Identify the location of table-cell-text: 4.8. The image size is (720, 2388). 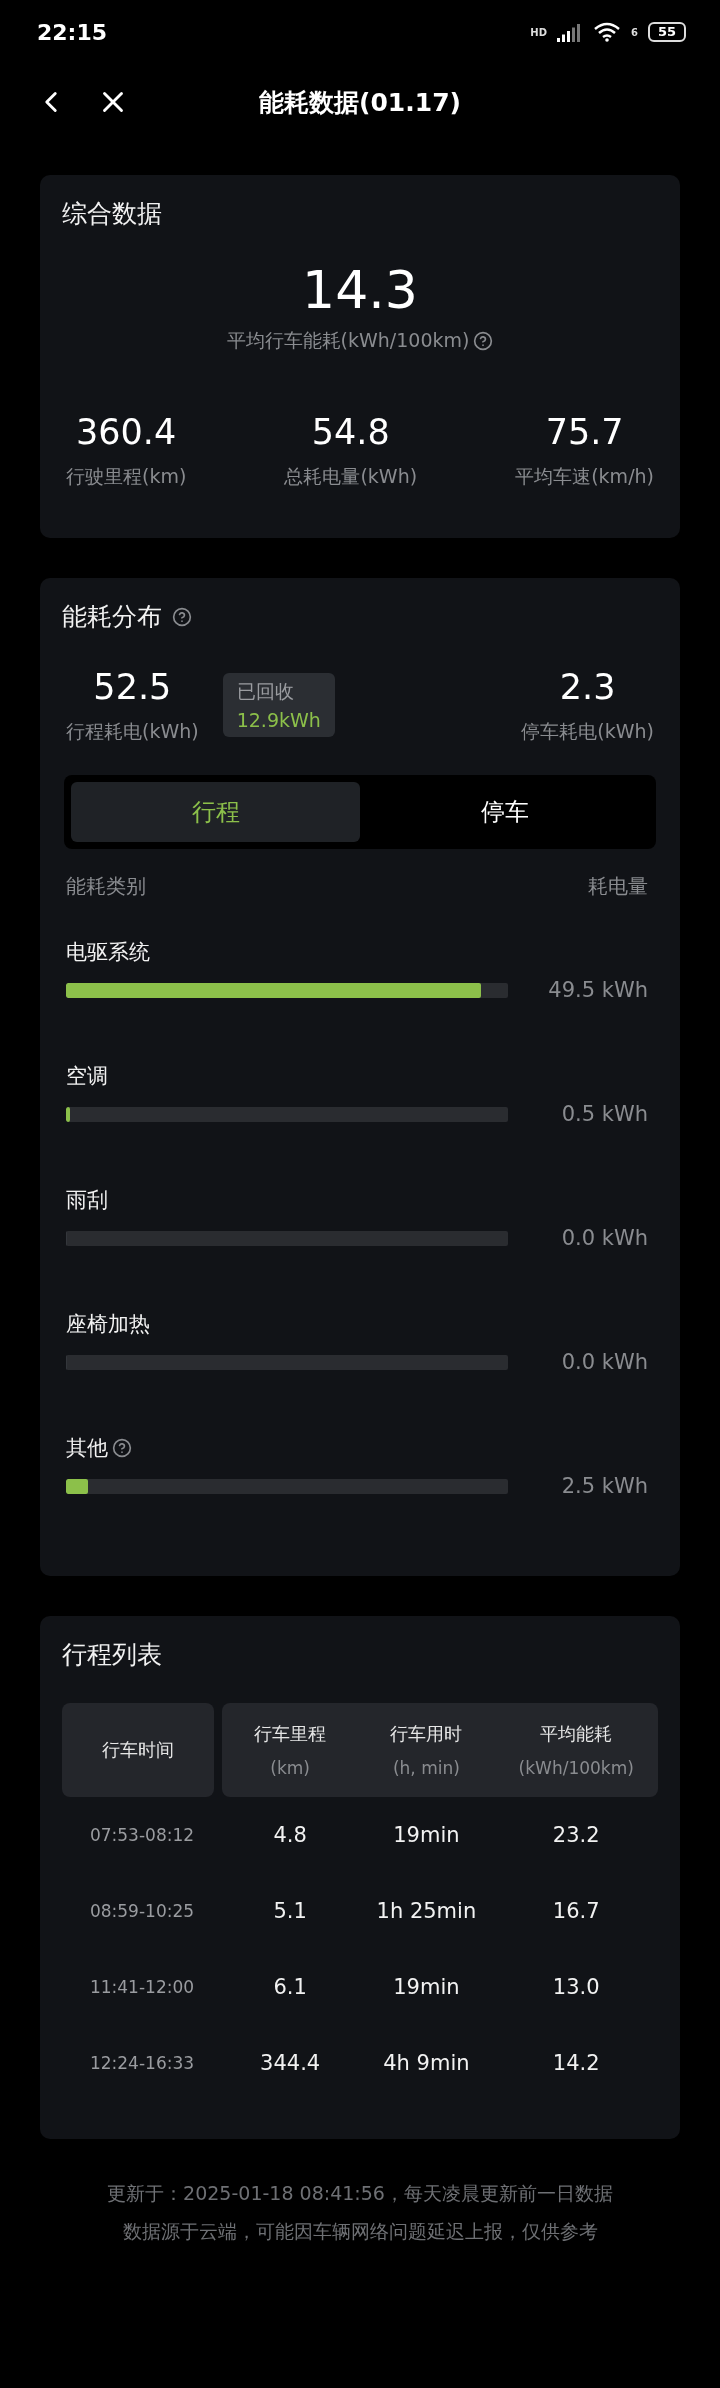
(290, 1835).